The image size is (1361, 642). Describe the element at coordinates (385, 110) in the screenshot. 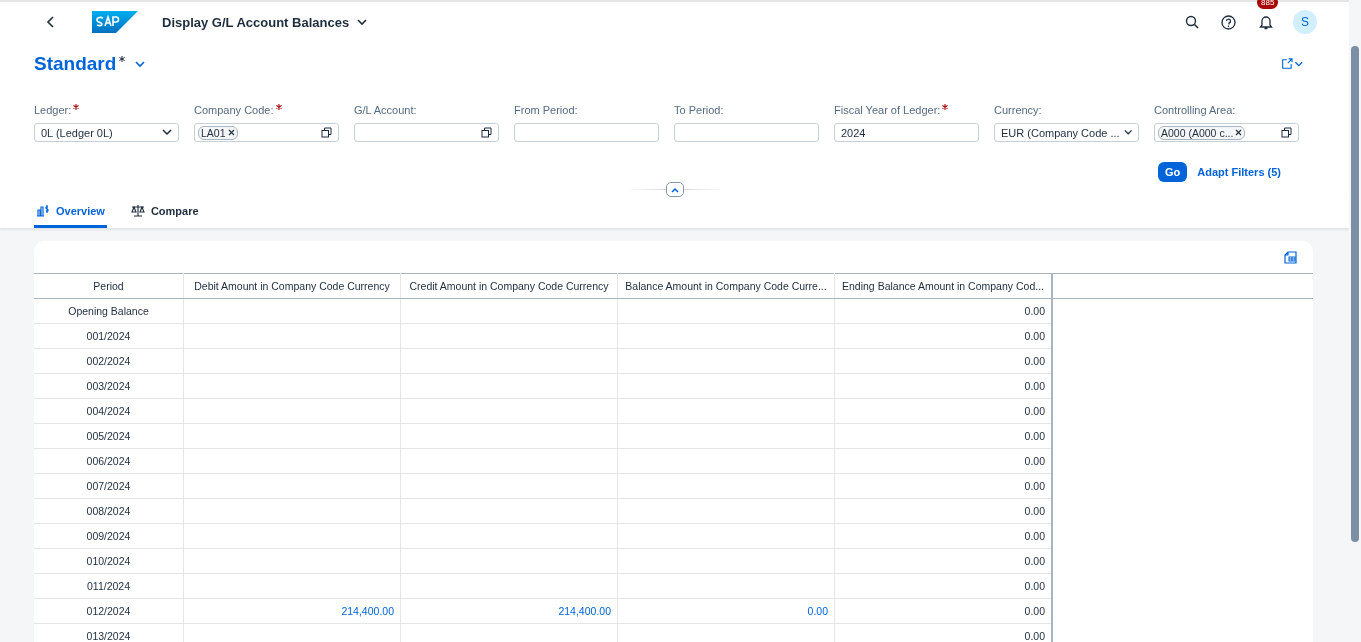

I see `filter-label: G/L Account:` at that location.